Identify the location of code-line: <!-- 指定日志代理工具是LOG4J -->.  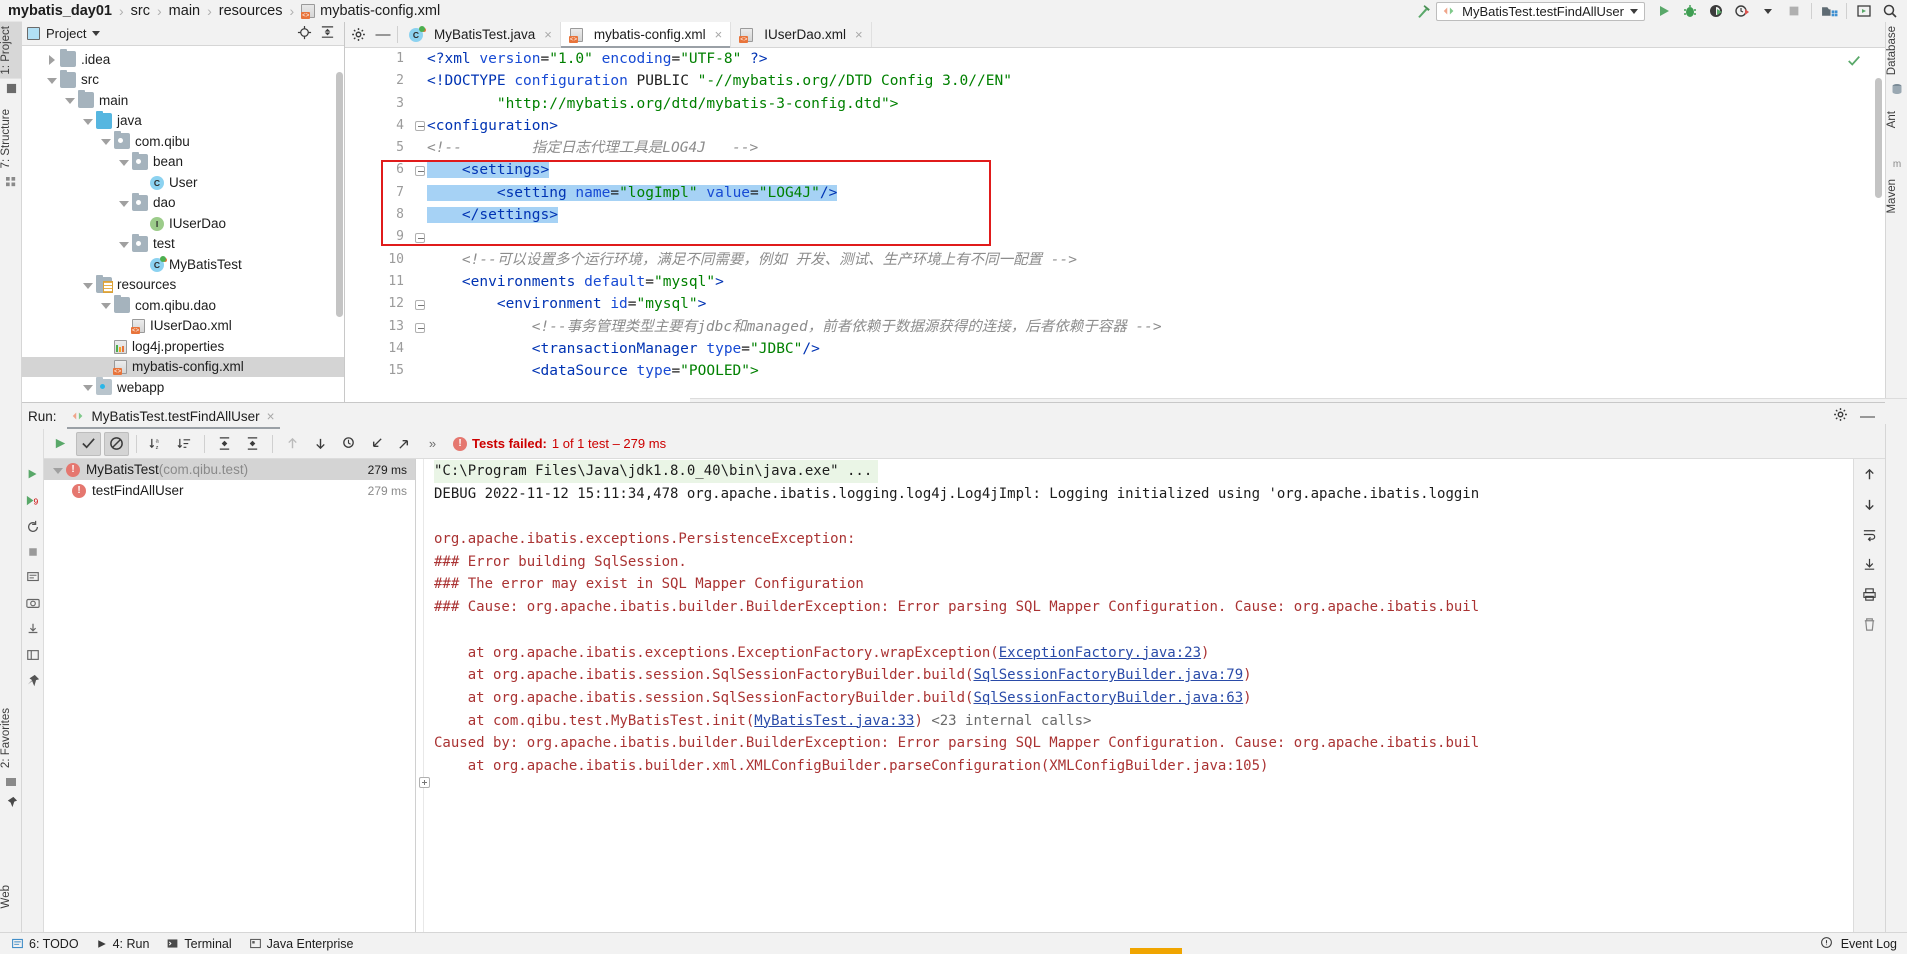
(1156, 148).